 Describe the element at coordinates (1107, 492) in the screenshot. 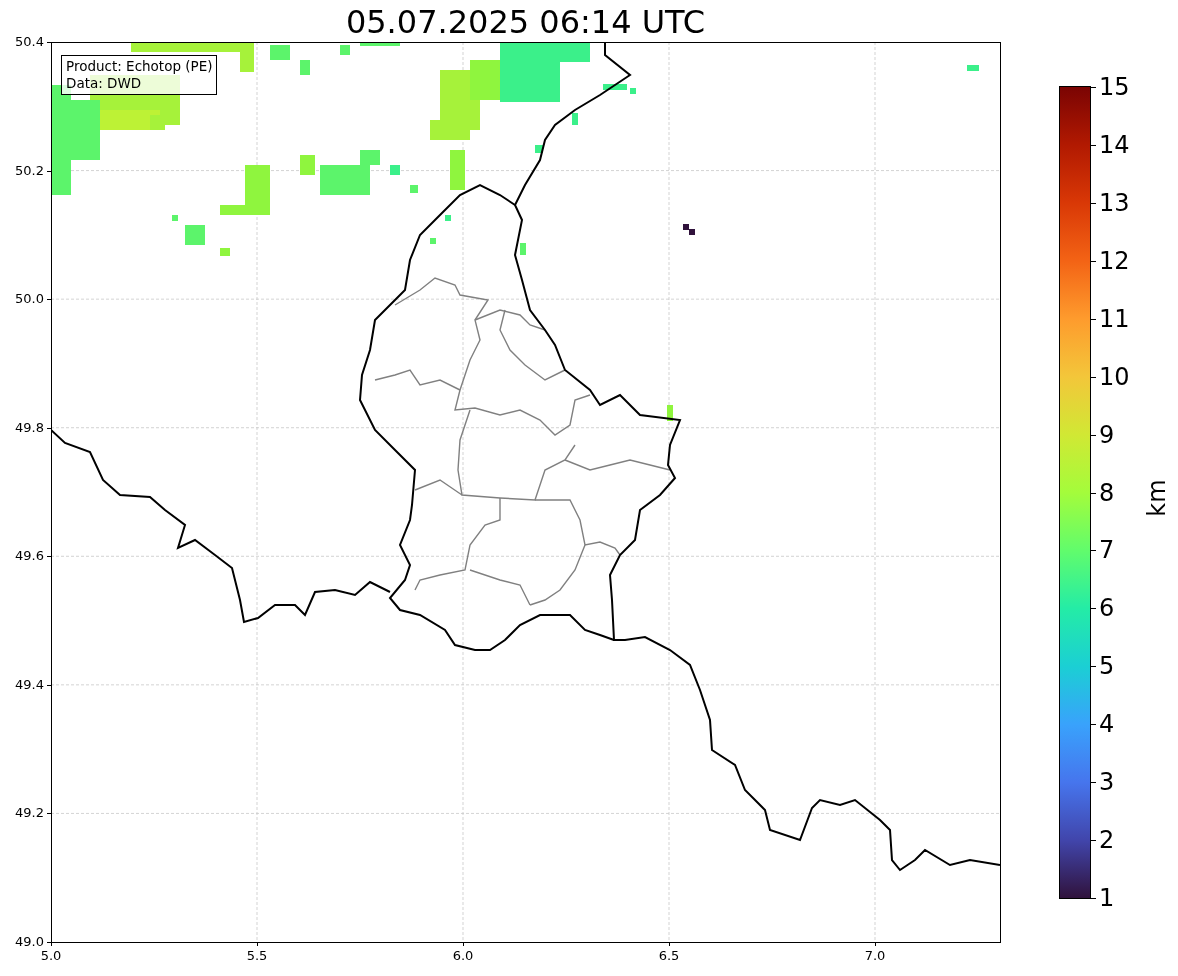

I see `colorbar-tick-label: 8` at that location.